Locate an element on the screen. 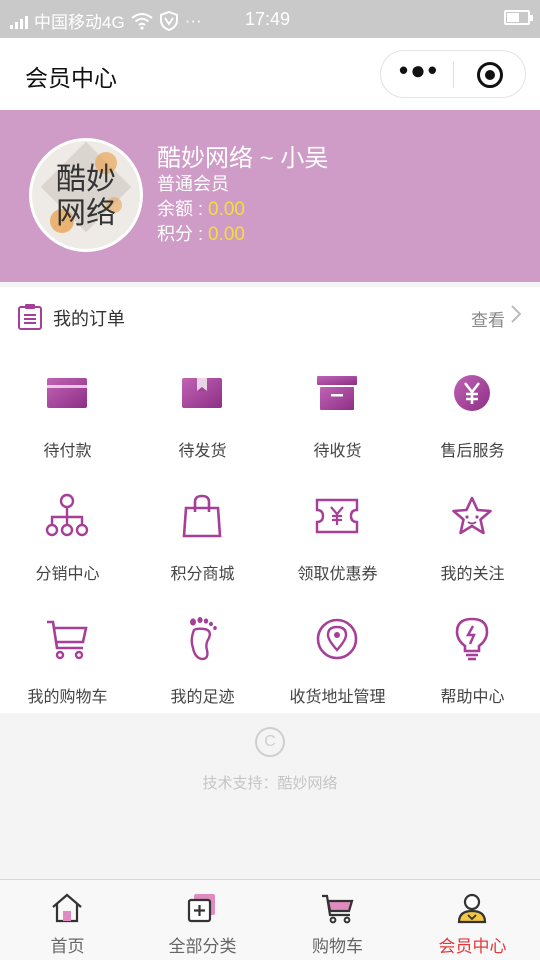 This screenshot has width=540, height=960. grid-item-pending-receipt: 待收货 is located at coordinates (337, 427).